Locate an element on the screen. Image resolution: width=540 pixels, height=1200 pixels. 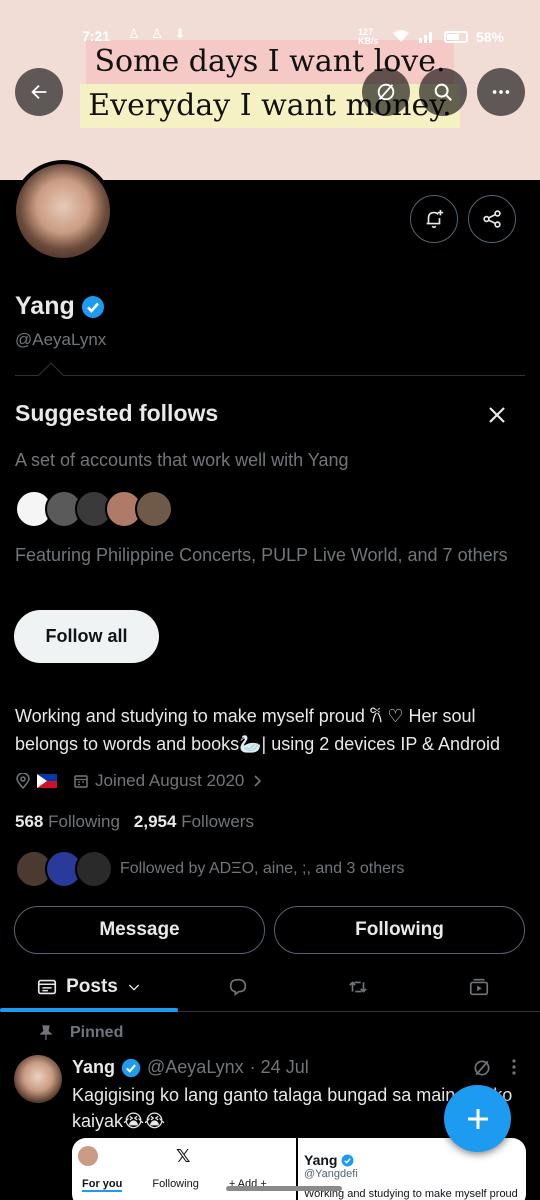
media-handle: @Yangdefi is located at coordinates (331, 1174).